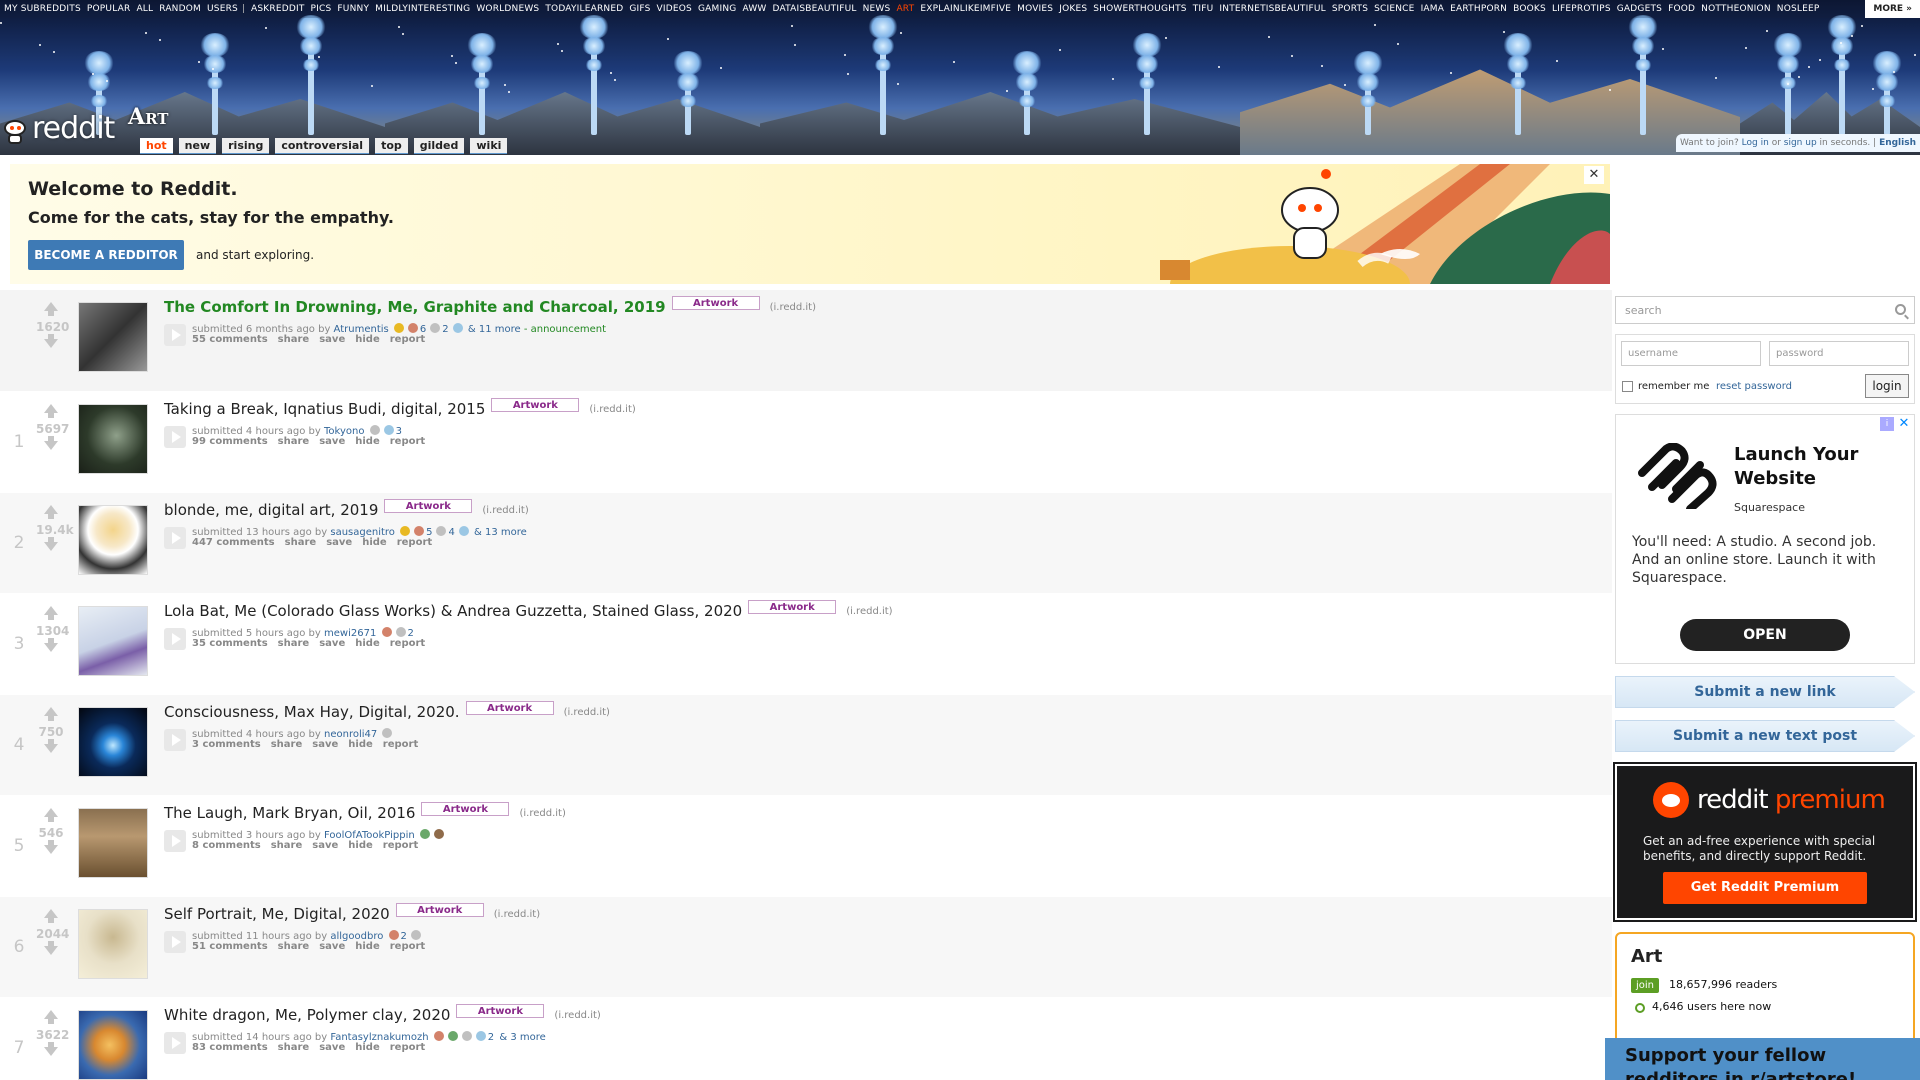 The height and width of the screenshot is (1080, 1920). I want to click on srbar-link-mildlyinteresting: MILDLYINTERESTING, so click(421, 7).